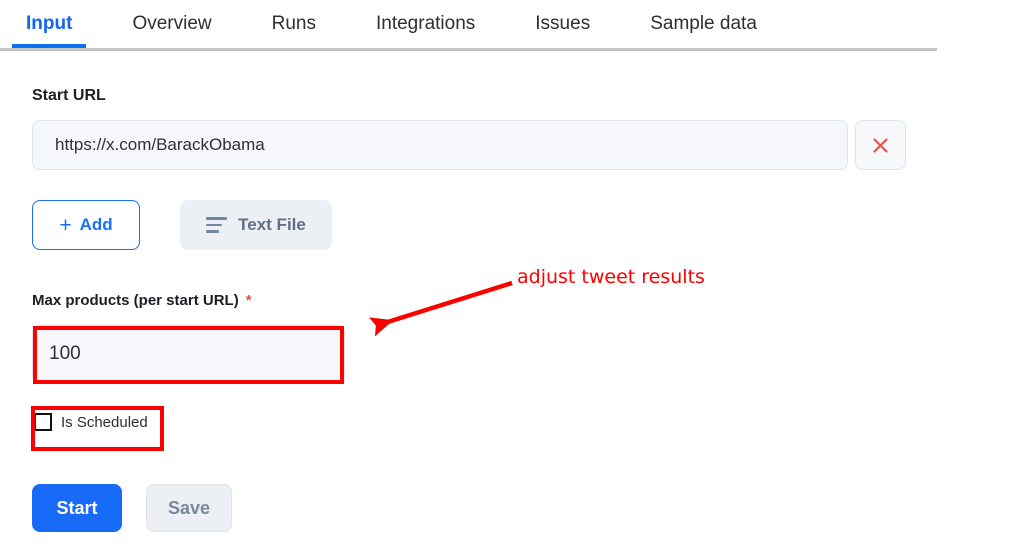 Image resolution: width=1022 pixels, height=554 pixels. What do you see at coordinates (77, 508) in the screenshot?
I see `start-button: Start` at bounding box center [77, 508].